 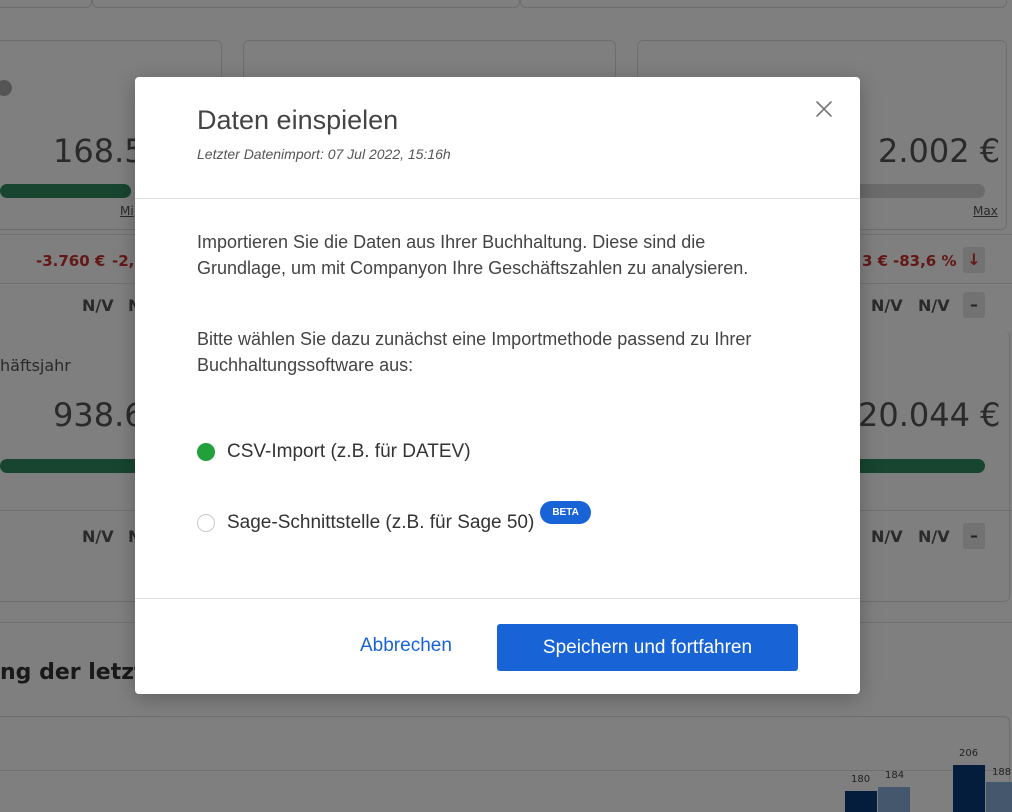 What do you see at coordinates (497, 598) in the screenshot?
I see `dialog-footer-divider` at bounding box center [497, 598].